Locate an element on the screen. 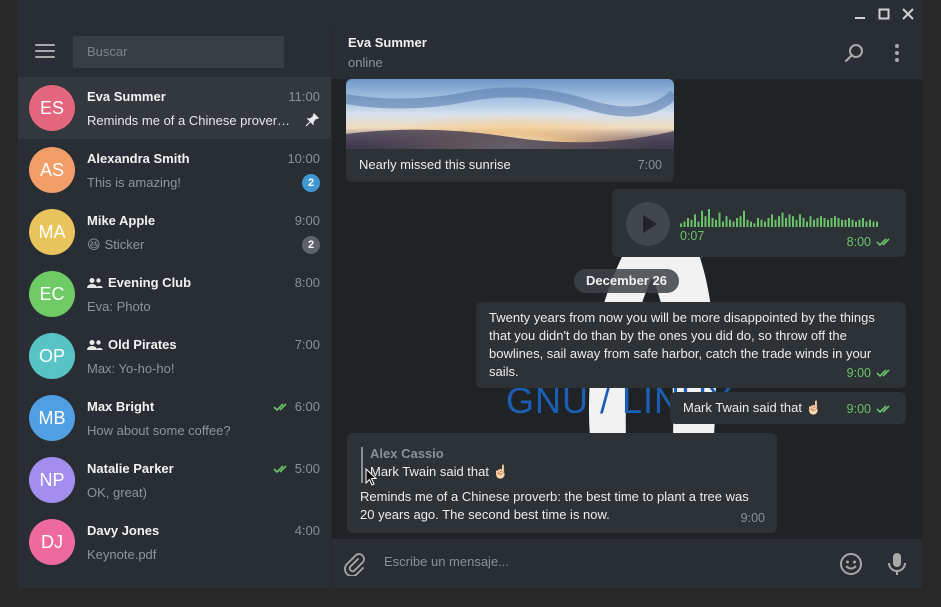 The image size is (941, 607). dialog-item: MB Max Bright 6:00 How about some coffee? is located at coordinates (174, 418).